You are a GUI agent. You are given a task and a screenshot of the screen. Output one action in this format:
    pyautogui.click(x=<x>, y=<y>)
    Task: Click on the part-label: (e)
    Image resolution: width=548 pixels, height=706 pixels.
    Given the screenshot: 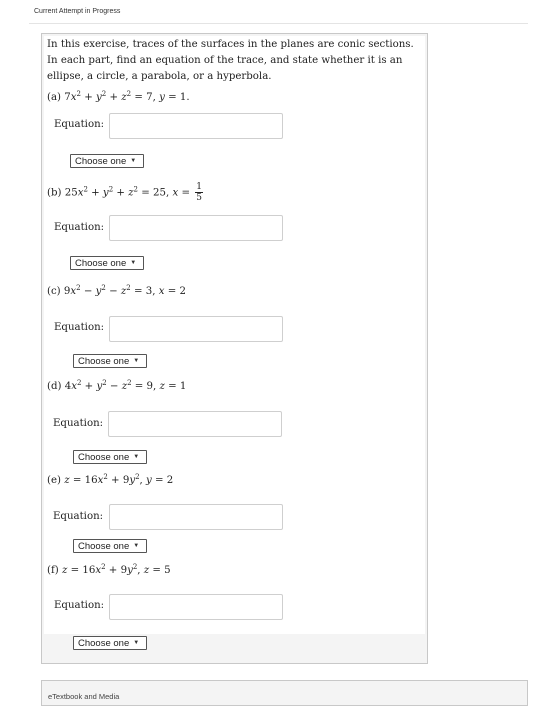 What is the action you would take?
    pyautogui.click(x=54, y=480)
    